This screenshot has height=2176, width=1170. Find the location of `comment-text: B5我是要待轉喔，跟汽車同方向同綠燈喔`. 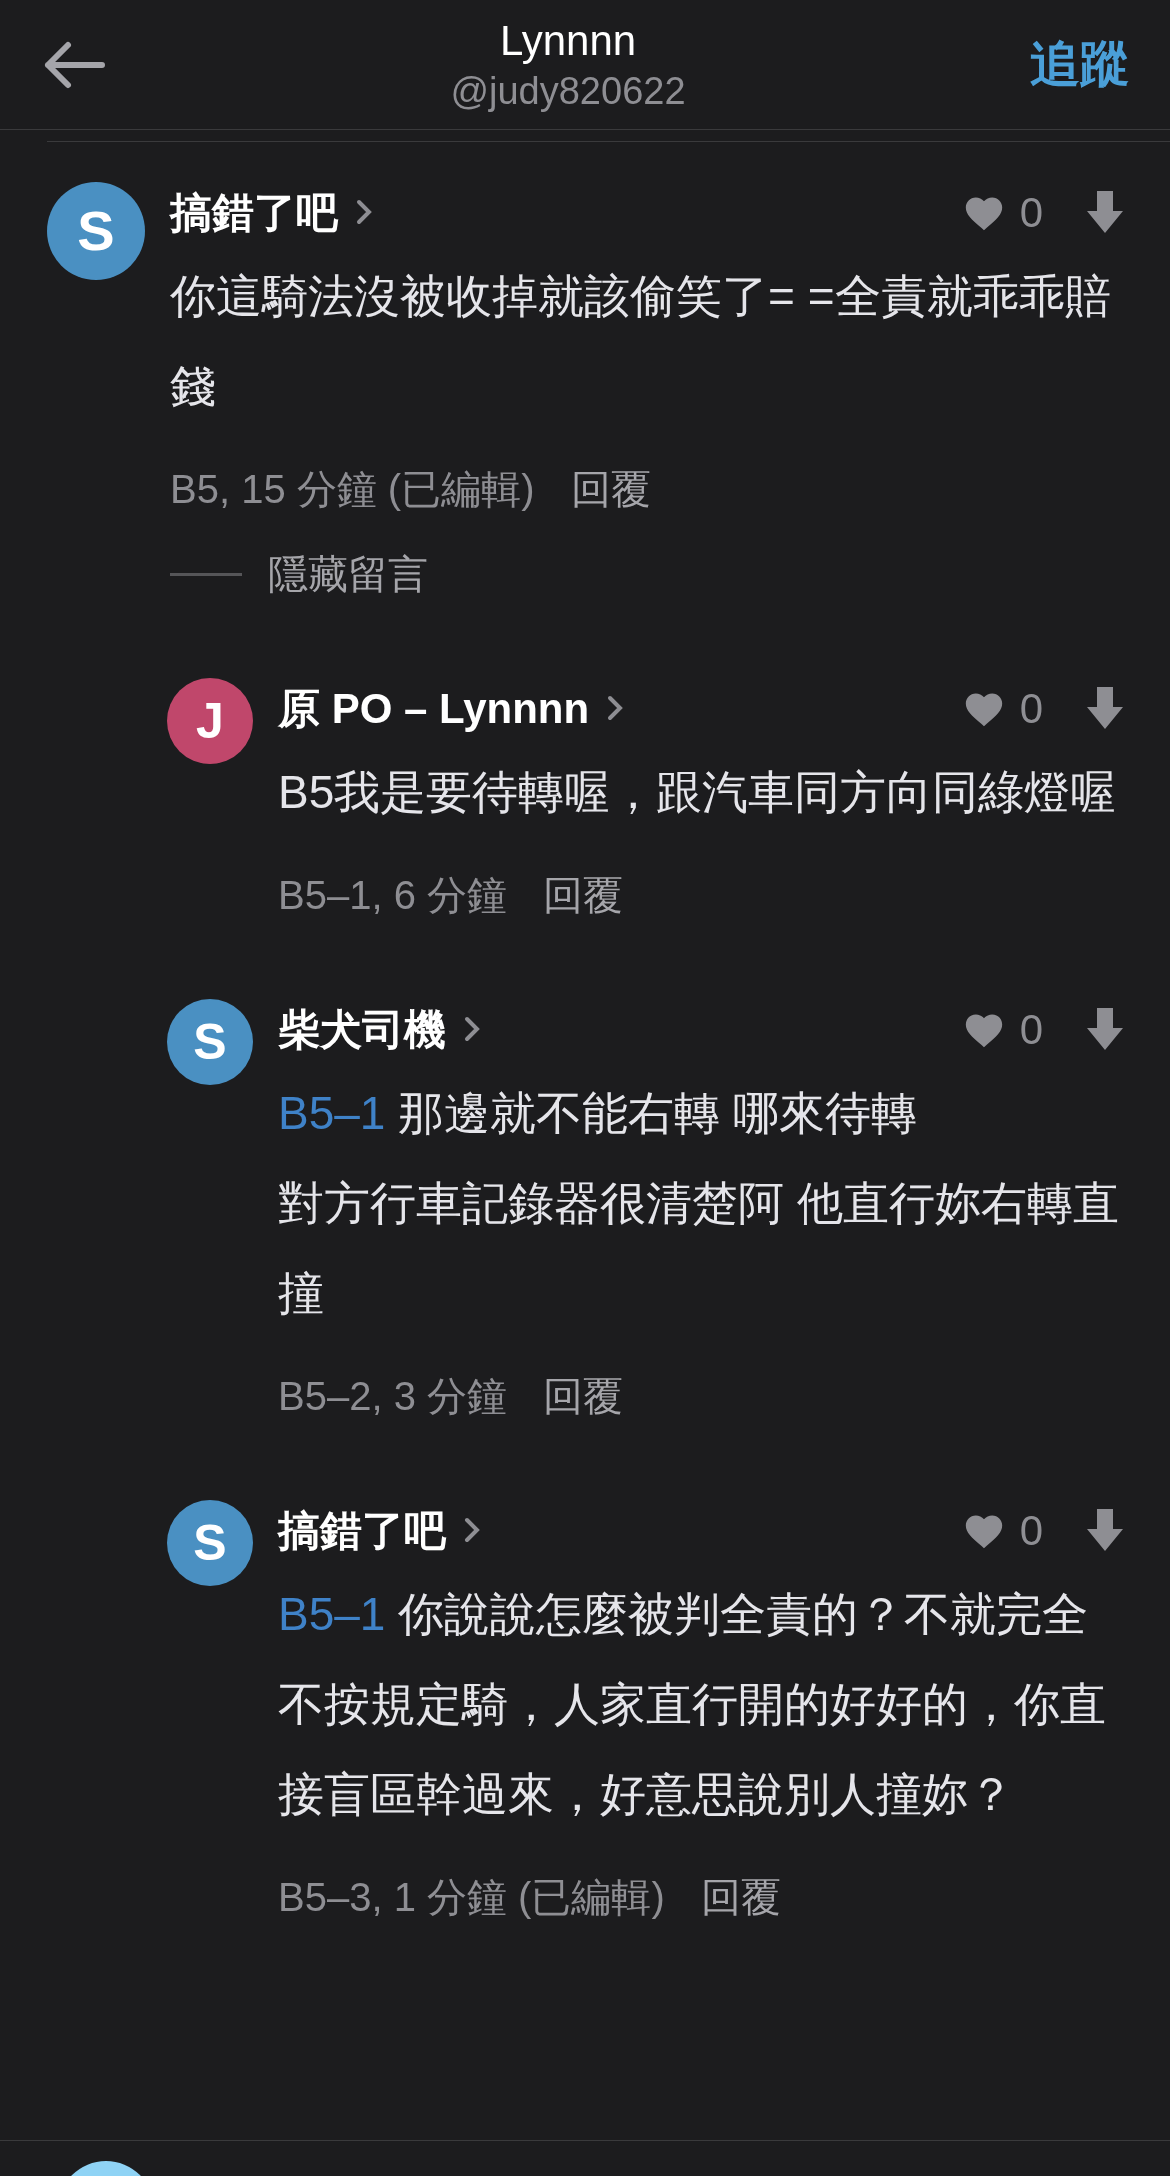

comment-text: B5我是要待轉喔，跟汽車同方向同綠燈喔 is located at coordinates (698, 792).